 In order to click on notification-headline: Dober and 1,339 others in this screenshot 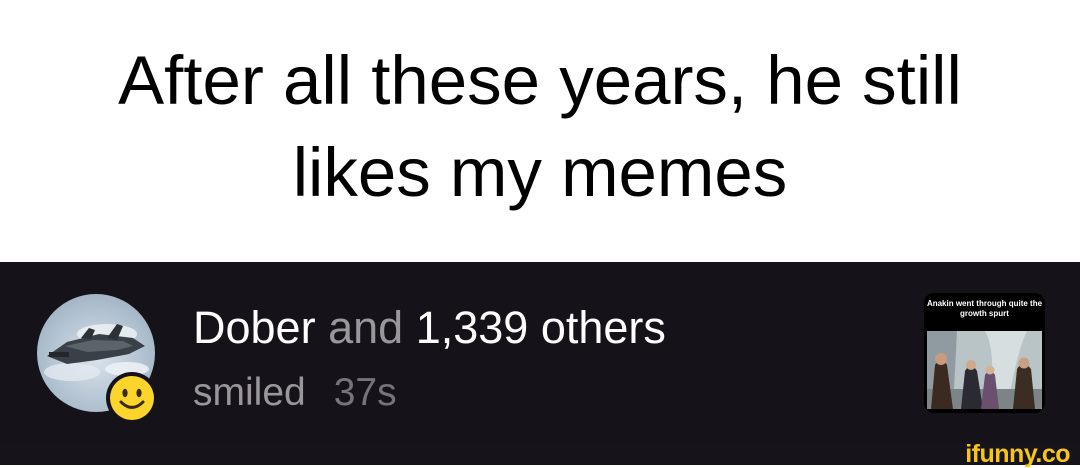, I will do `click(429, 328)`.